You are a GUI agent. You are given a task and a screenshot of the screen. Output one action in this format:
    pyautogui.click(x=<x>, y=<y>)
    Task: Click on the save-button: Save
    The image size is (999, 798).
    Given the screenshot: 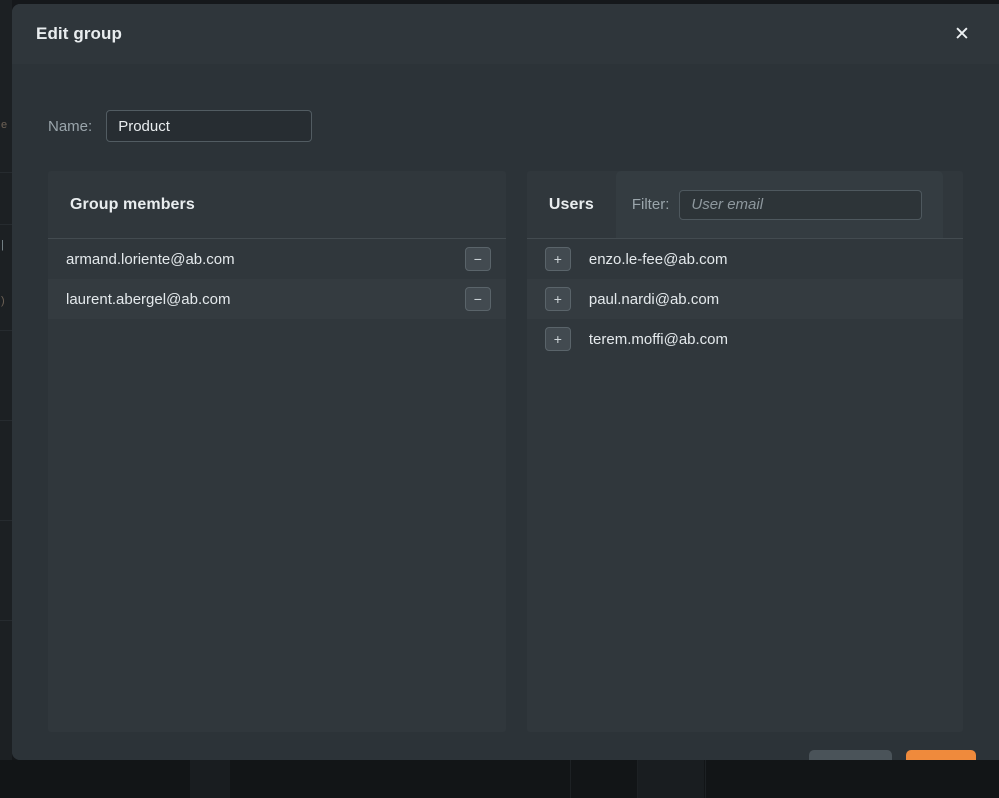 What is the action you would take?
    pyautogui.click(x=941, y=755)
    